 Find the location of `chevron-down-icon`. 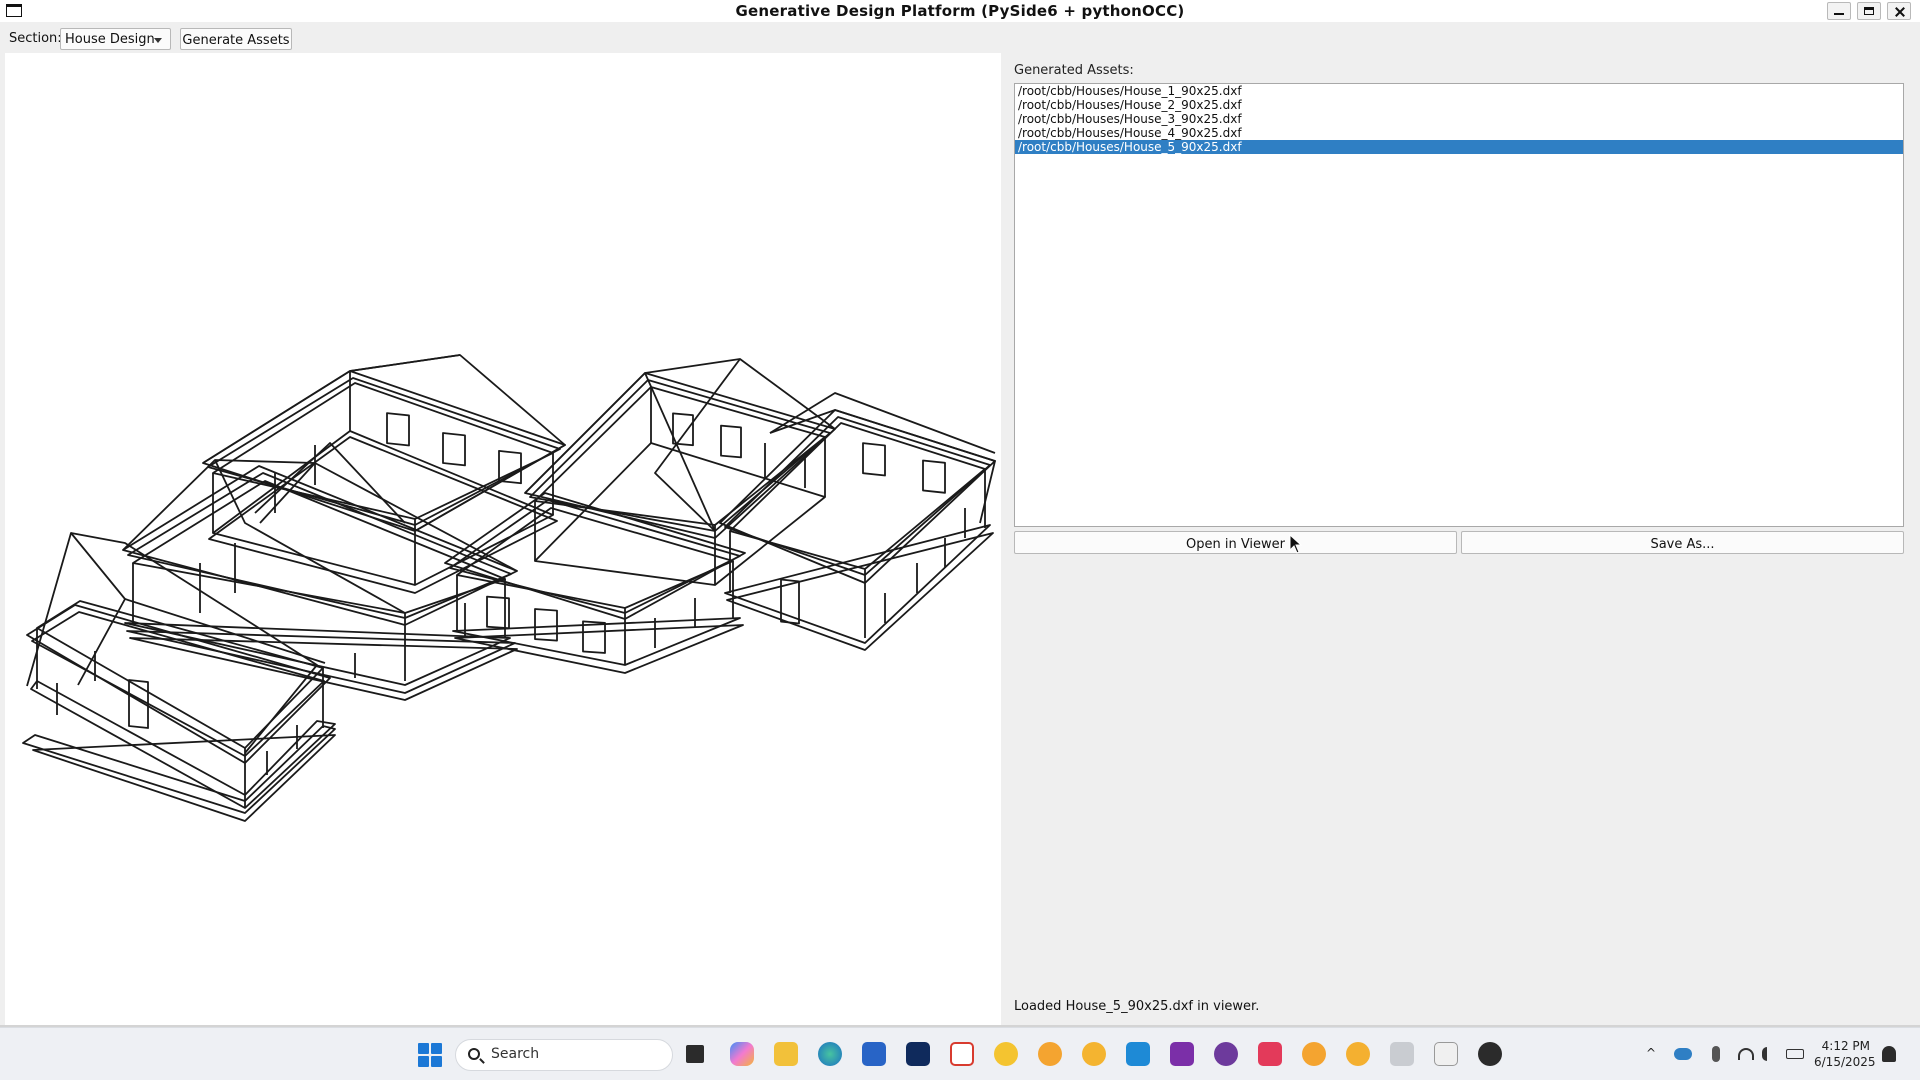

chevron-down-icon is located at coordinates (158, 40).